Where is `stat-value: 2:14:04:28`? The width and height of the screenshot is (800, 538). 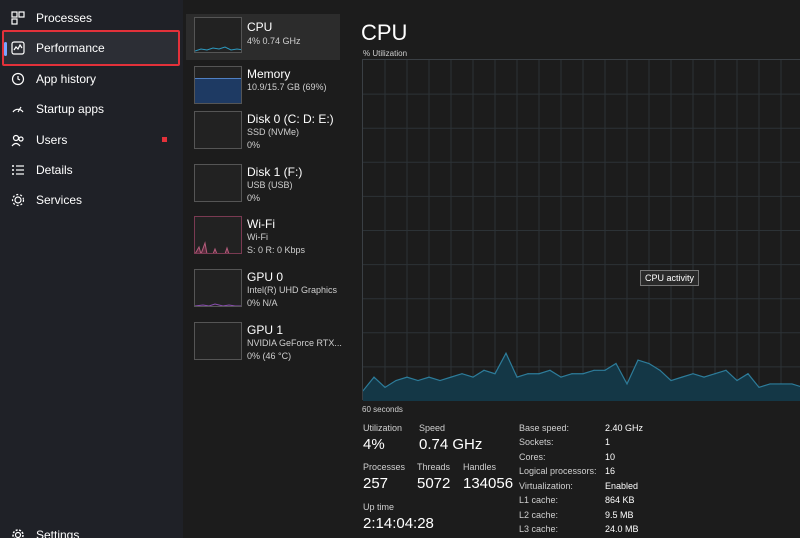
stat-value: 2:14:04:28 is located at coordinates (398, 523).